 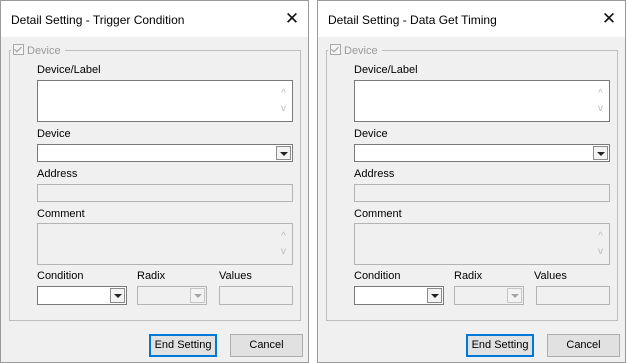 I want to click on title-bar: Detail Setting - Data Get Timing ✕, so click(x=471, y=19).